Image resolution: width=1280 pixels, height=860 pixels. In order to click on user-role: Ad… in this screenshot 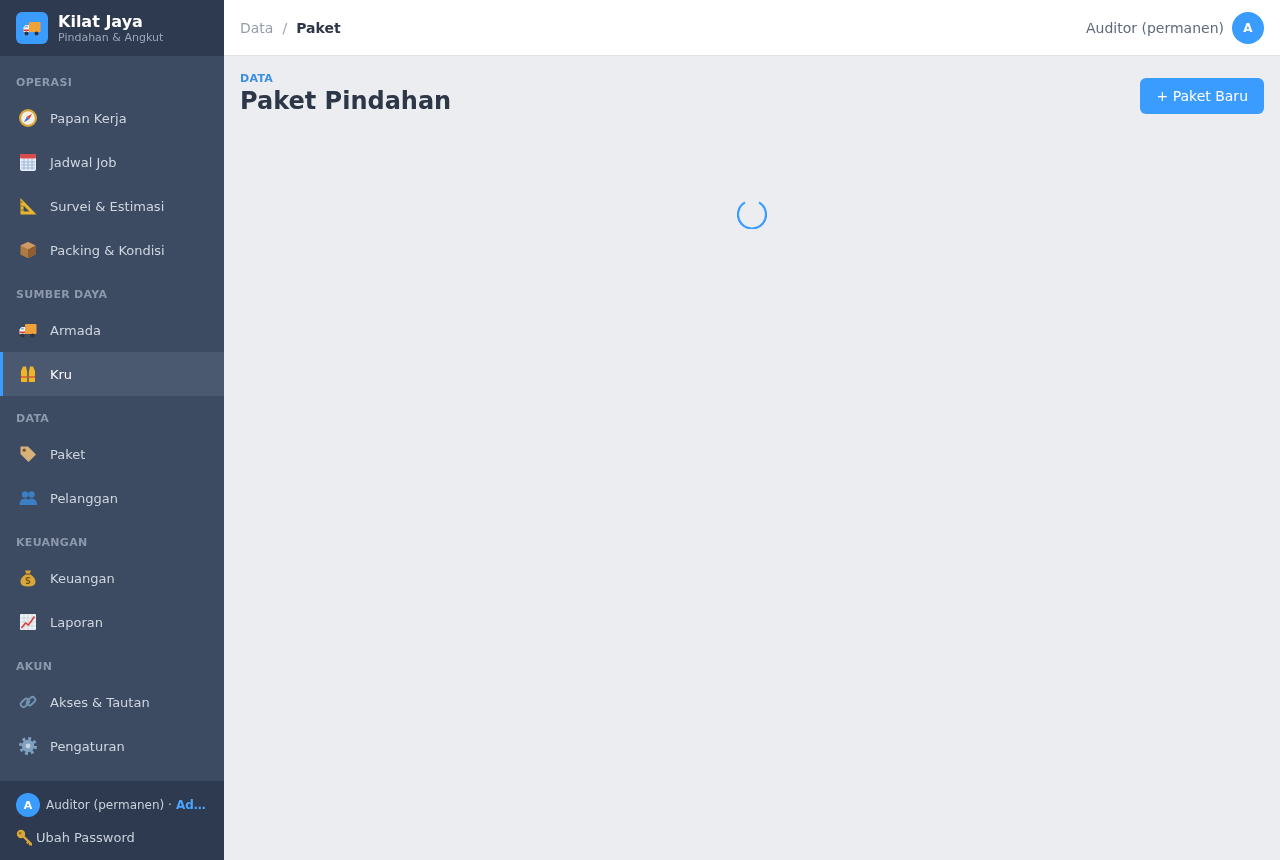, I will do `click(190, 805)`.